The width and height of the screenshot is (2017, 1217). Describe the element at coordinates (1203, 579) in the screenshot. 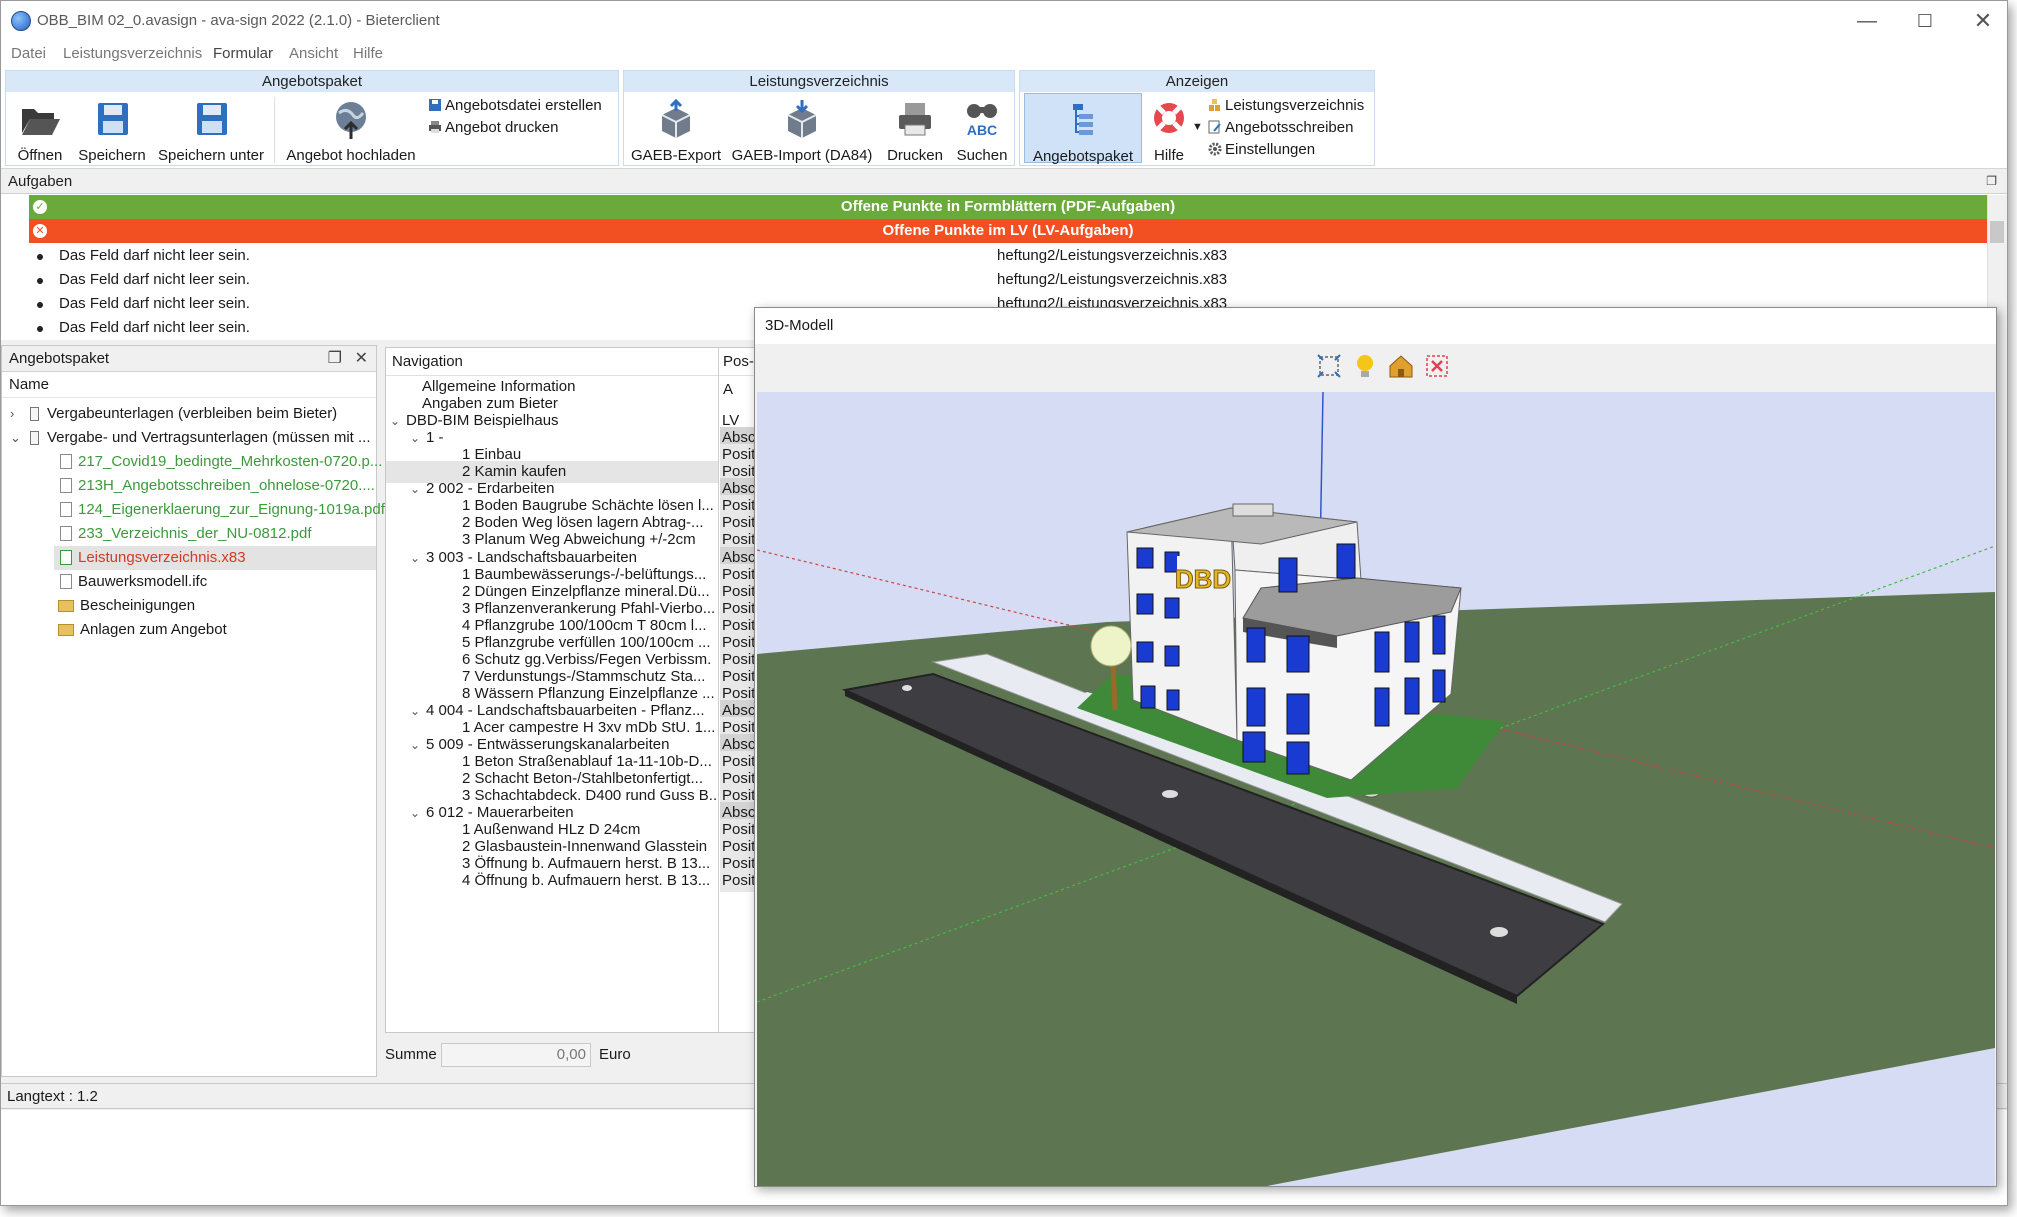

I see `dbd-sign-text: DBD` at that location.